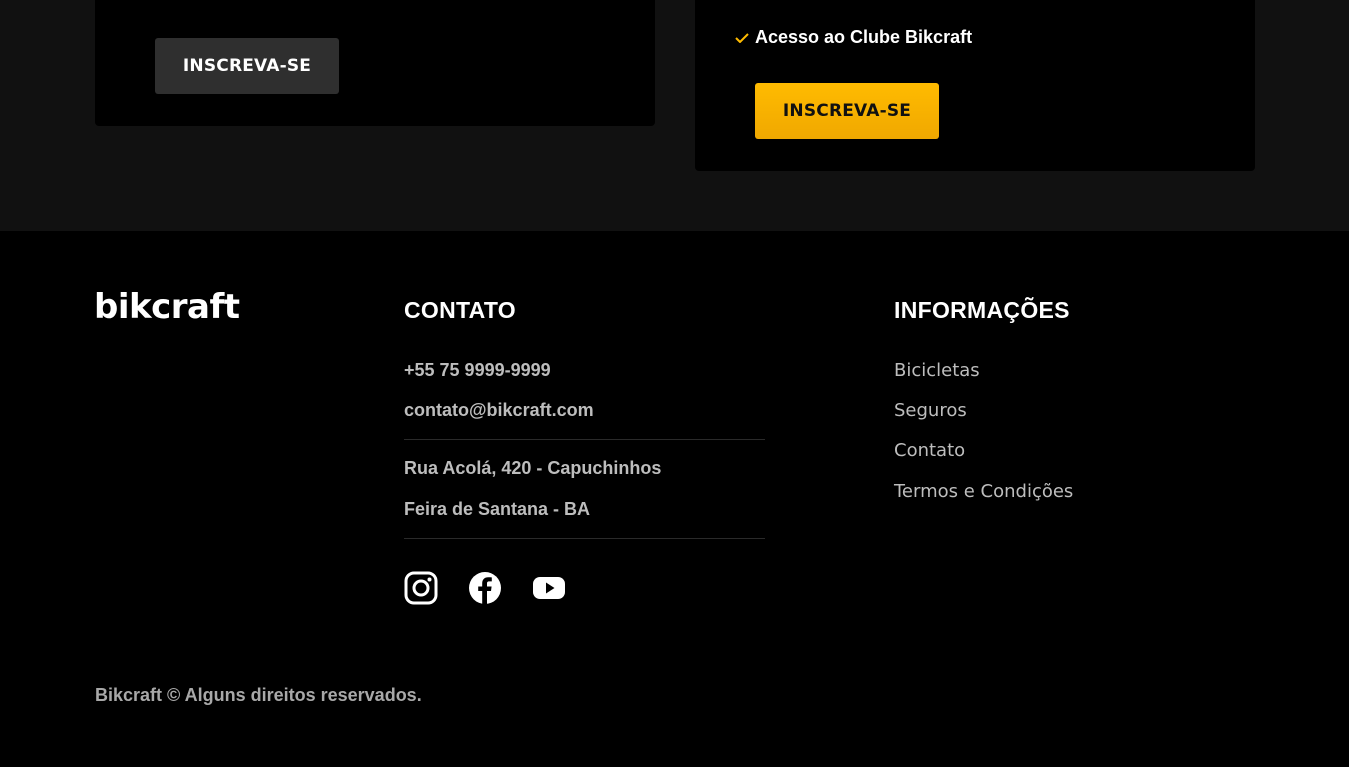 The width and height of the screenshot is (1349, 767). I want to click on subscribe-button-left: INSCREVA-SE, so click(247, 66).